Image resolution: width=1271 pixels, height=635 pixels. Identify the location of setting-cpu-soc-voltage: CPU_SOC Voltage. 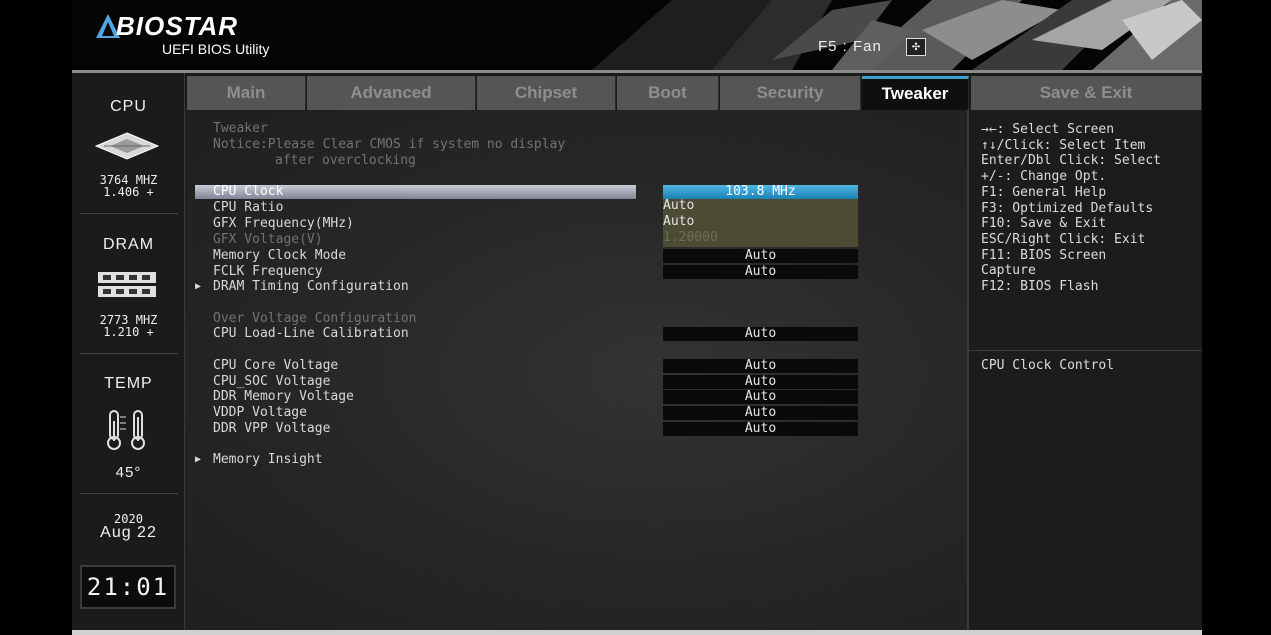
(271, 382).